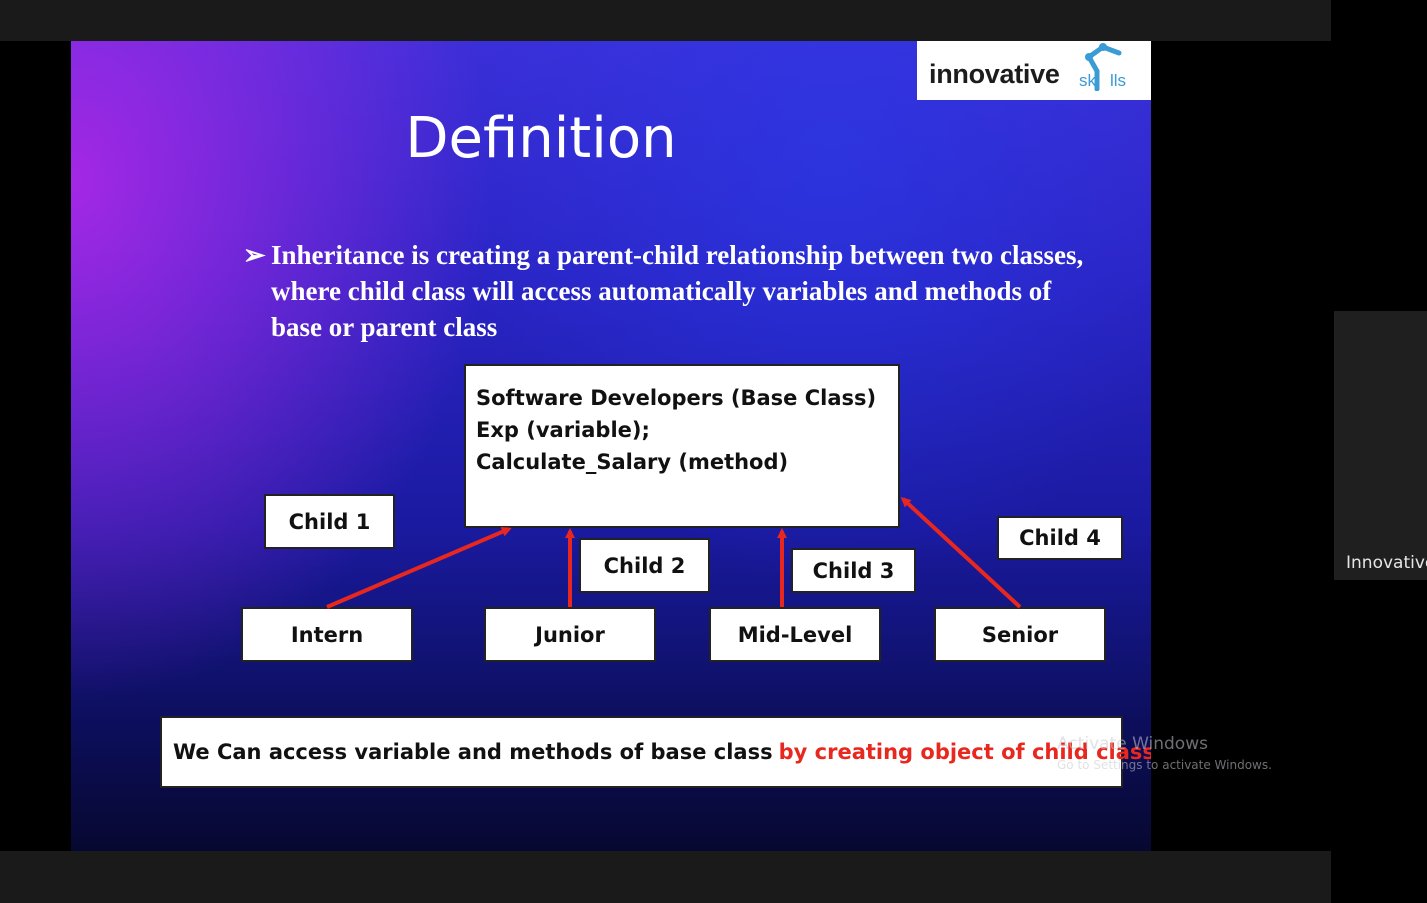 Image resolution: width=1427 pixels, height=903 pixels. I want to click on bottom-bar, so click(665, 877).